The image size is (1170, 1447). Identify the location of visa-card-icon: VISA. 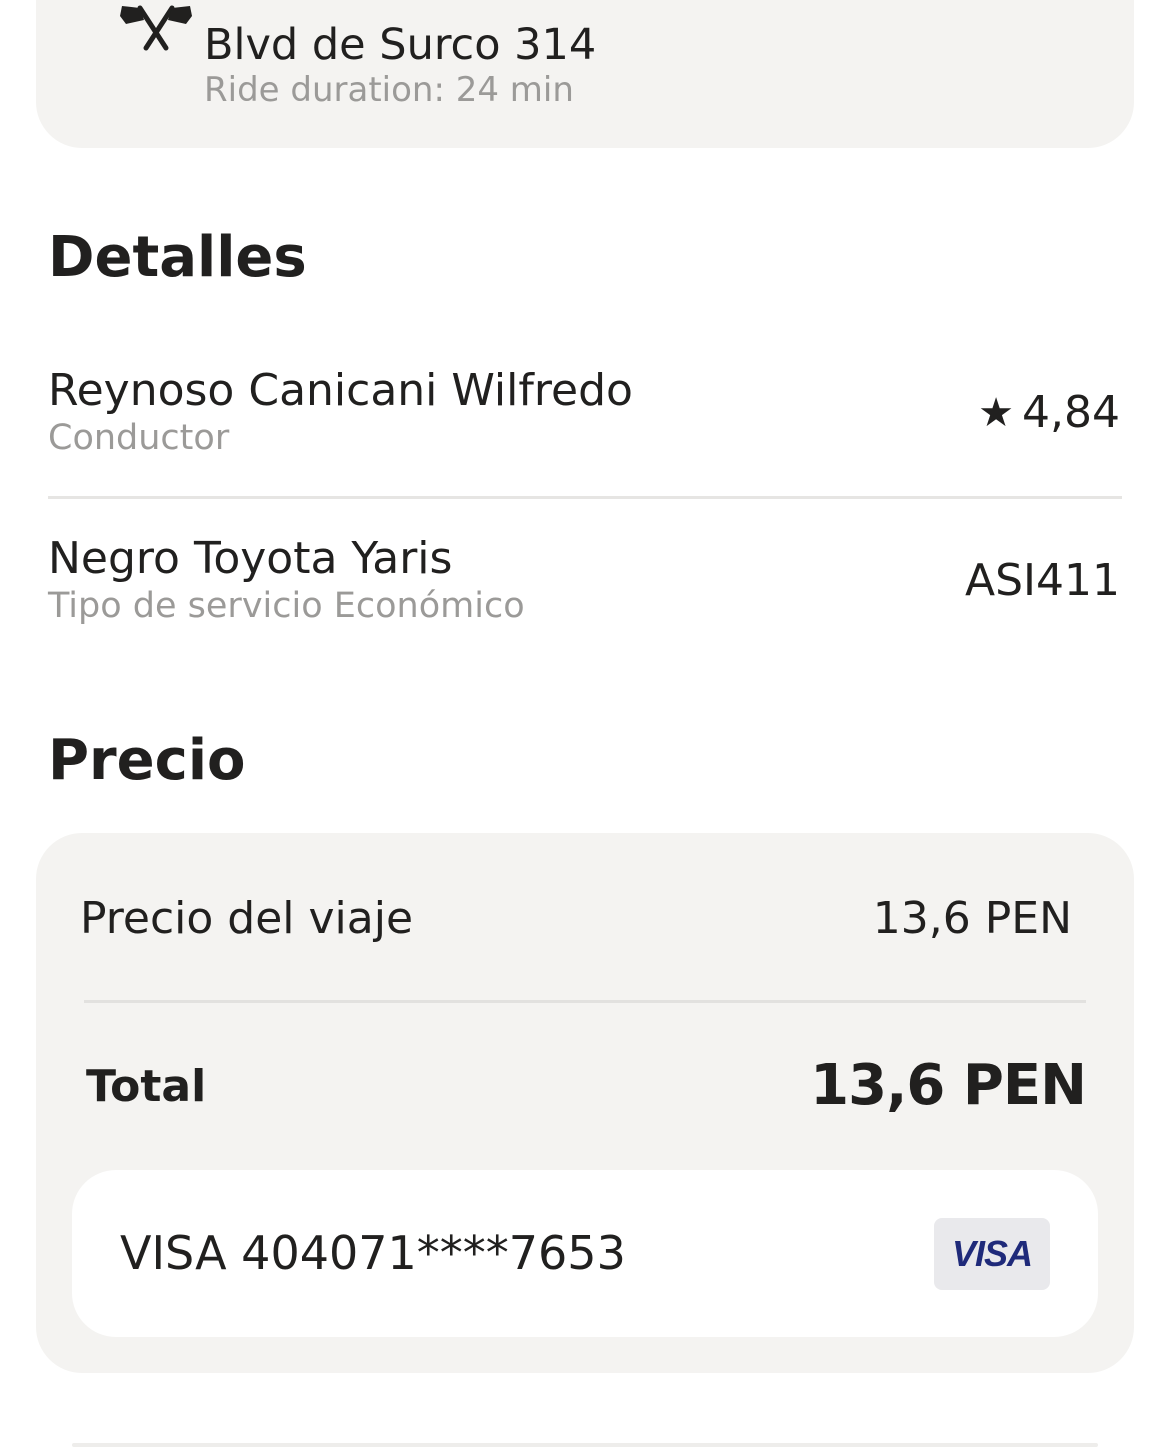
(992, 1254).